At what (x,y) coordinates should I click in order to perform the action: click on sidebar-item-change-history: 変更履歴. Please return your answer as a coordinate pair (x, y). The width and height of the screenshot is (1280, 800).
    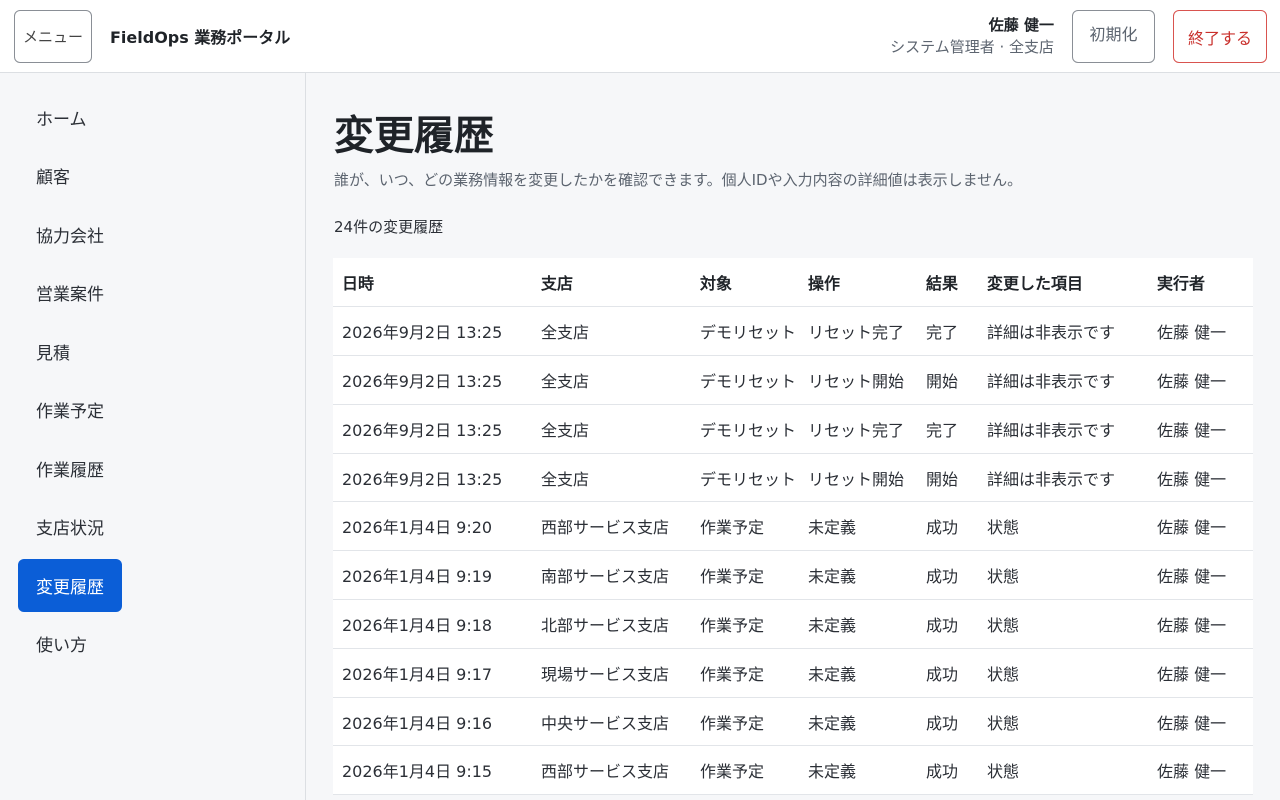
    Looking at the image, I should click on (70, 585).